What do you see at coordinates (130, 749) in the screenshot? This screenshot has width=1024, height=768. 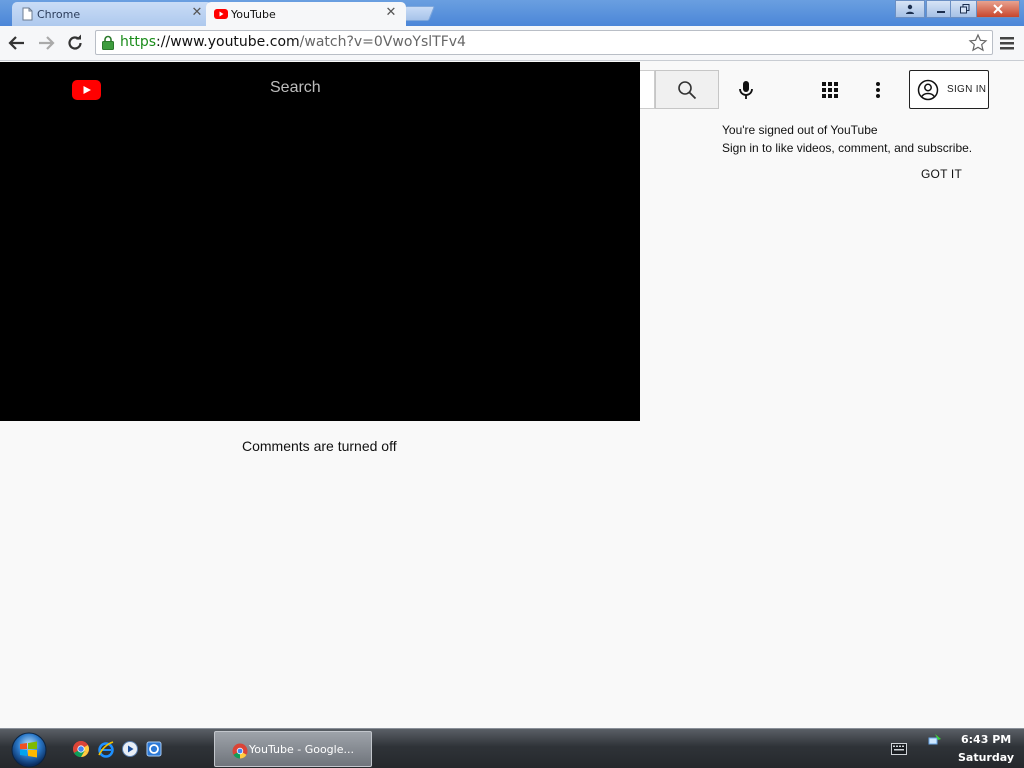 I see `media-player-icon` at bounding box center [130, 749].